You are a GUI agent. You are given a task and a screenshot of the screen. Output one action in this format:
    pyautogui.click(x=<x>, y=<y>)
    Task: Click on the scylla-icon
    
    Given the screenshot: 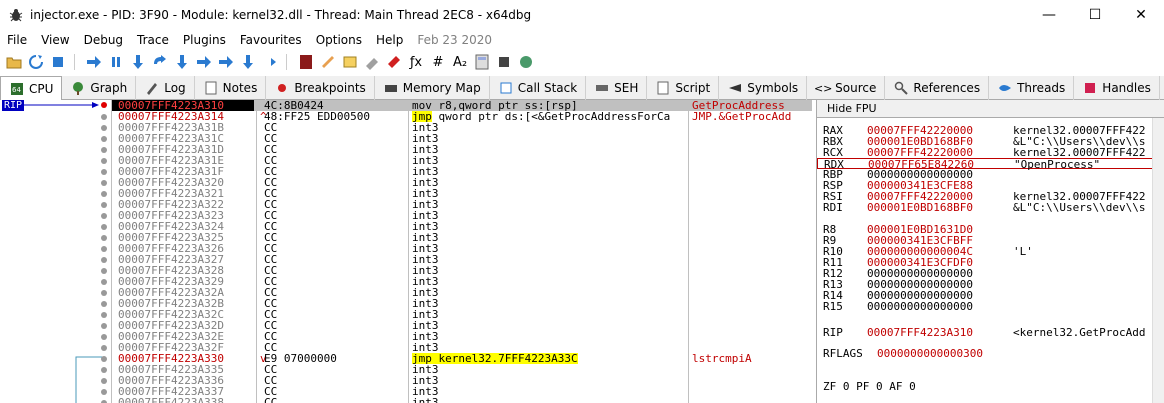 What is the action you would take?
    pyautogui.click(x=306, y=62)
    